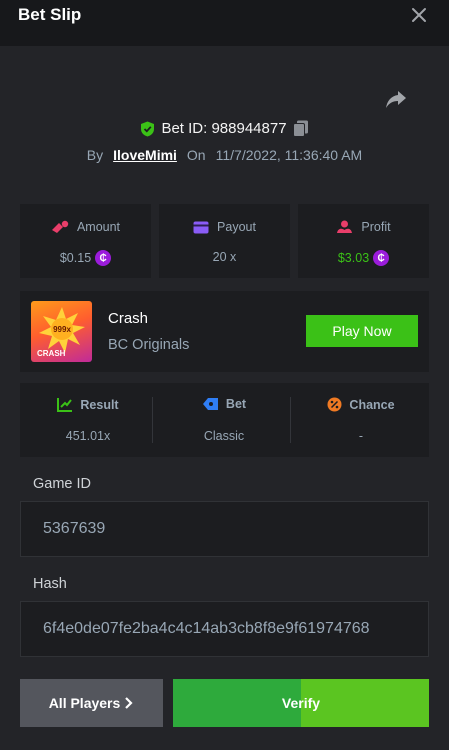 Image resolution: width=449 pixels, height=750 pixels. What do you see at coordinates (362, 331) in the screenshot?
I see `play-now-button: Play Now` at bounding box center [362, 331].